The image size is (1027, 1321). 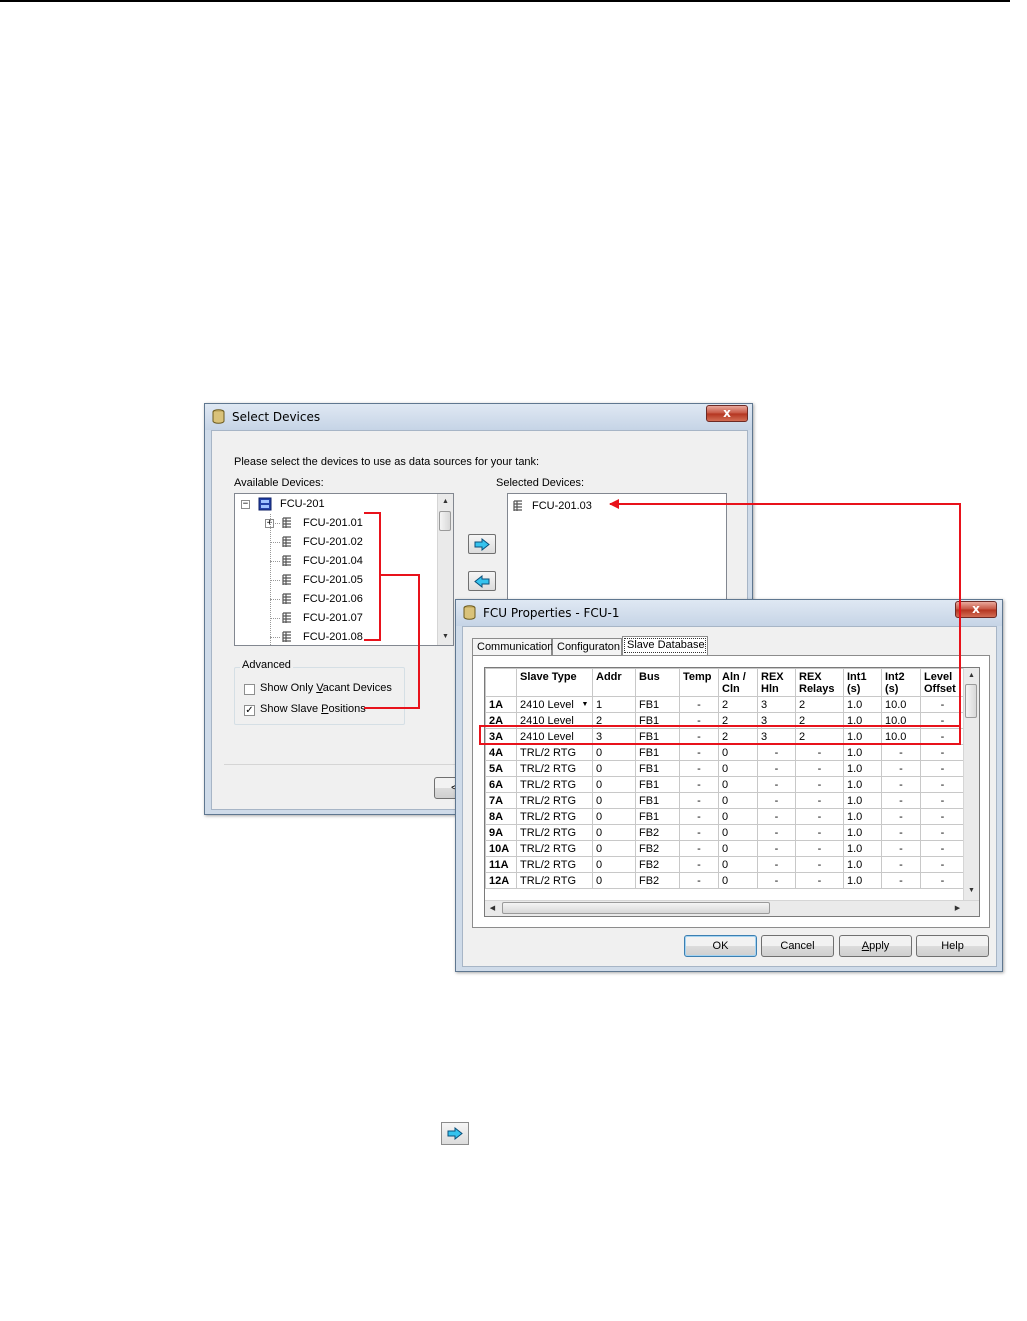 What do you see at coordinates (819, 682) in the screenshot?
I see `column-header: REX Relays` at bounding box center [819, 682].